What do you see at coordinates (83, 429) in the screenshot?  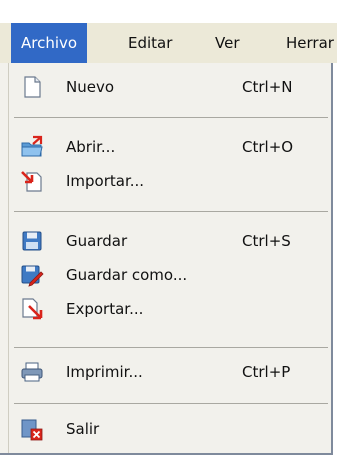 I see `menu-item-label: Salir` at bounding box center [83, 429].